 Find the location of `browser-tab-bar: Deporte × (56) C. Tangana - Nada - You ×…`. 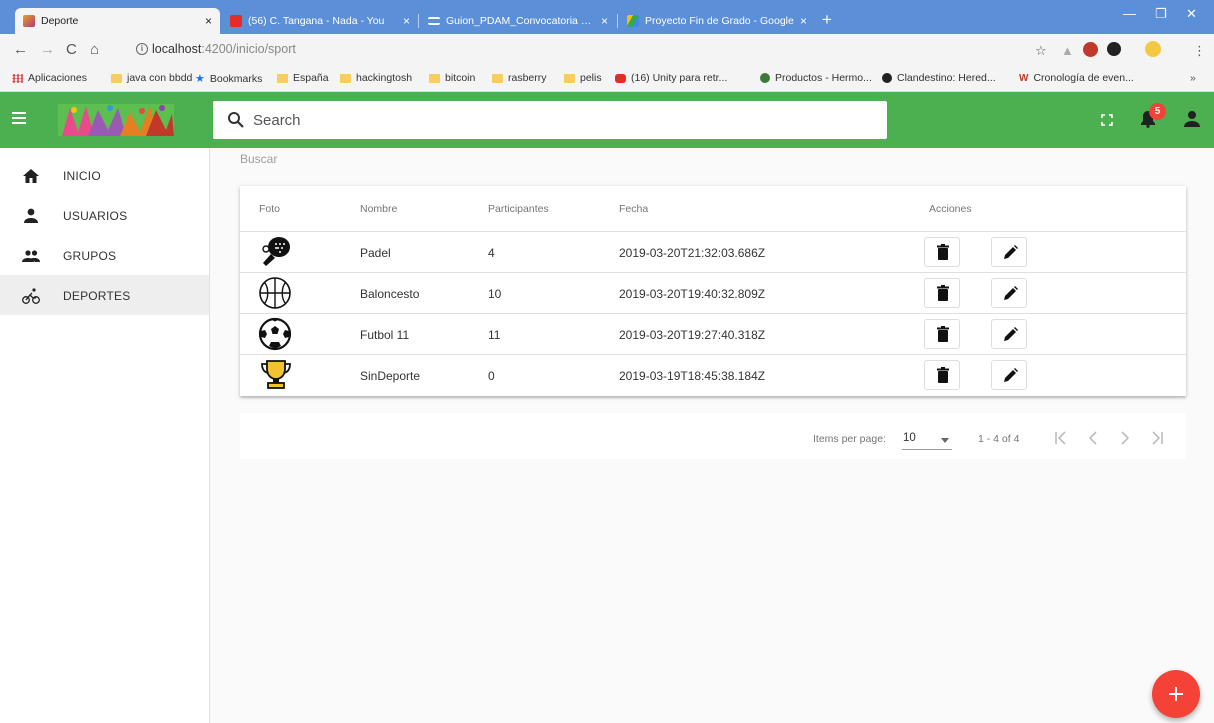

browser-tab-bar: Deporte × (56) C. Tangana - Nada - You ×… is located at coordinates (607, 17).